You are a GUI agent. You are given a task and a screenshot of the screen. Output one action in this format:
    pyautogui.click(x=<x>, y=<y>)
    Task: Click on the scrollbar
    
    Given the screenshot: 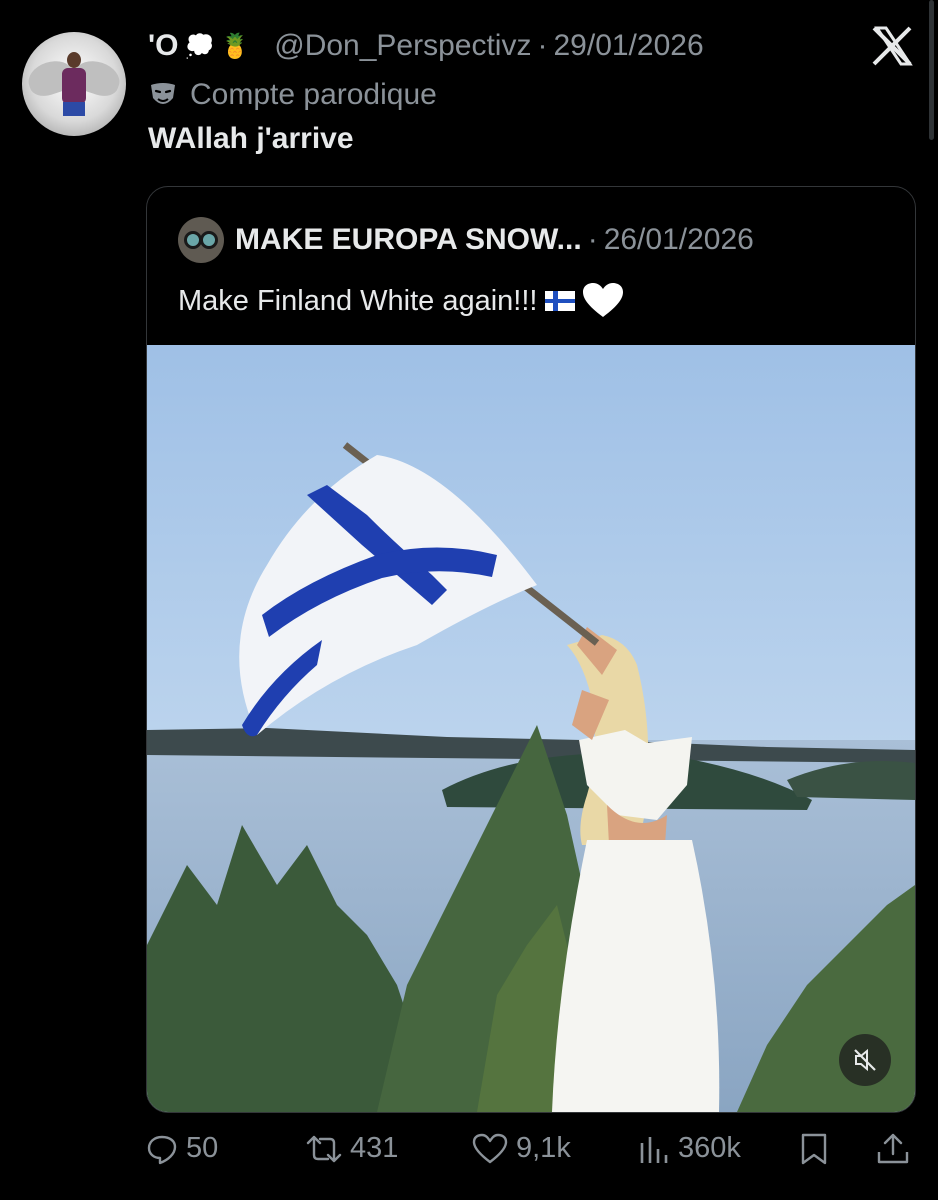 What is the action you would take?
    pyautogui.click(x=931, y=70)
    